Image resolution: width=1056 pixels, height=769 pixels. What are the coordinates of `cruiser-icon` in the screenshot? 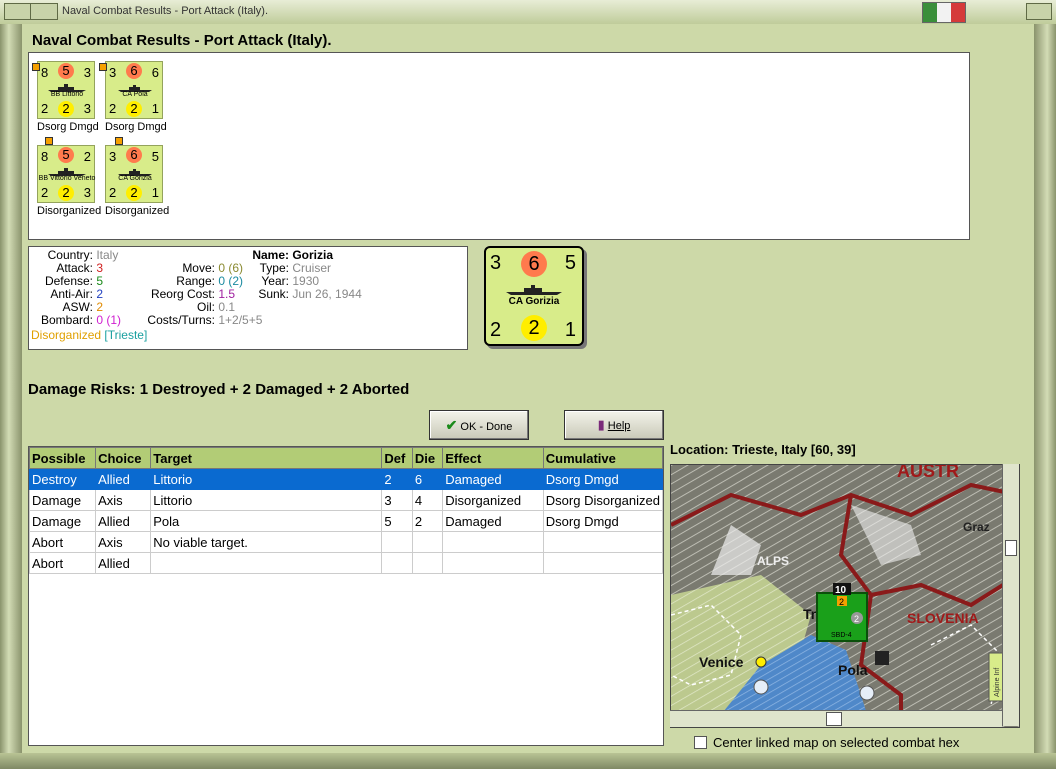 It's located at (534, 290).